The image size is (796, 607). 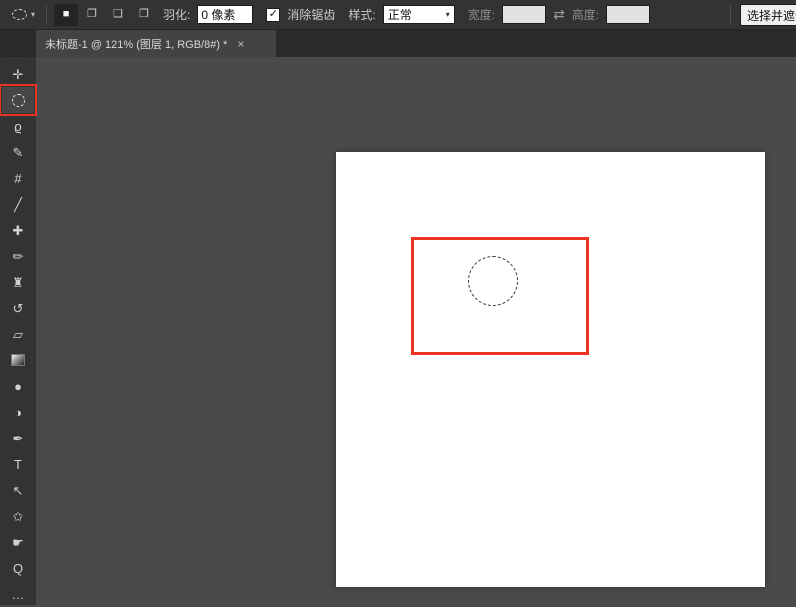 What do you see at coordinates (481, 15) in the screenshot?
I see `width-label: 宽度:` at bounding box center [481, 15].